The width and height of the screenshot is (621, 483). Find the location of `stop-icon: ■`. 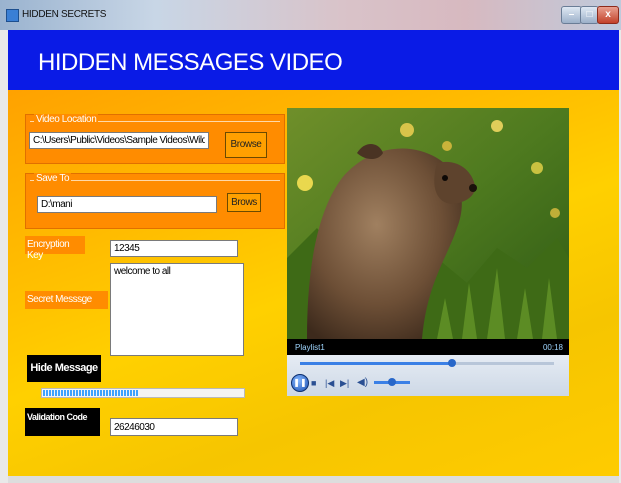

stop-icon: ■ is located at coordinates (313, 383).